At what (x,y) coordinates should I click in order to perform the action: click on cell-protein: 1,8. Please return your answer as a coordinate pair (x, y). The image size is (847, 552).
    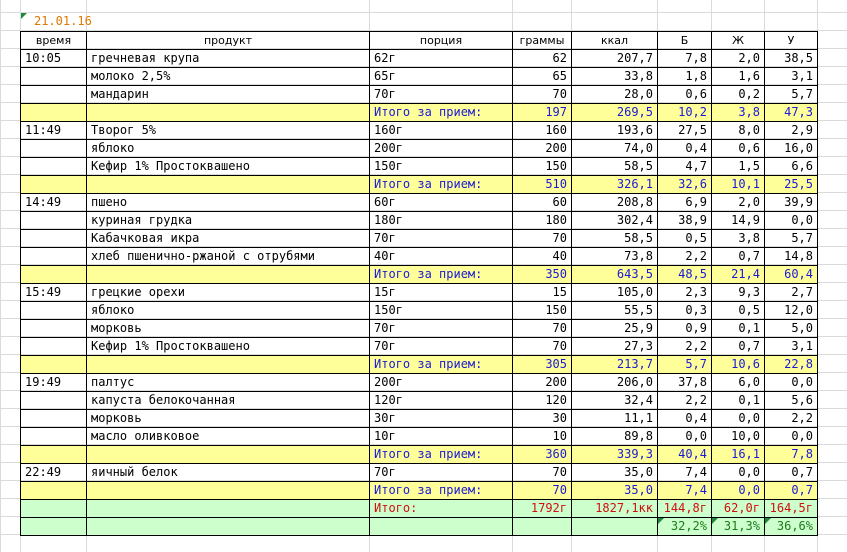
    Looking at the image, I should click on (684, 76).